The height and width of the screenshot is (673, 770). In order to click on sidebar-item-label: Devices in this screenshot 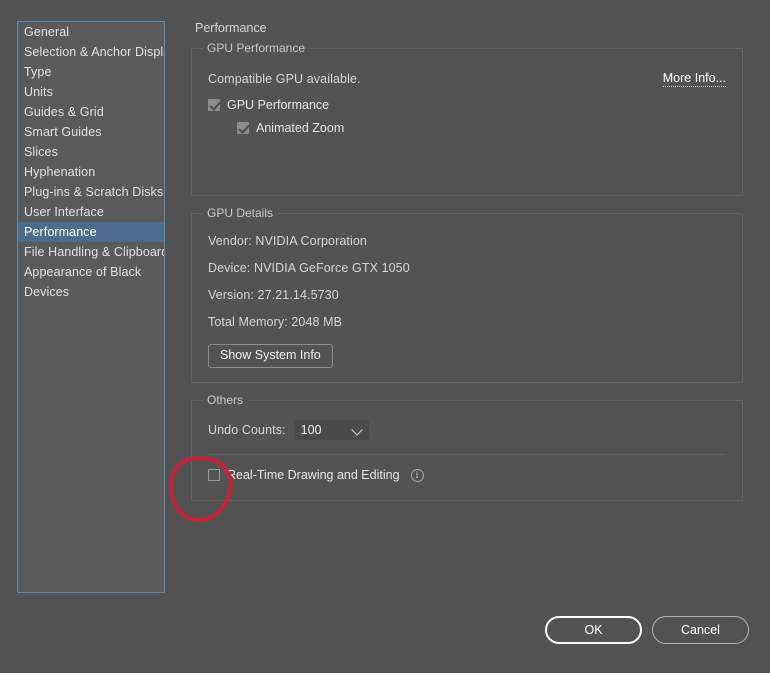, I will do `click(47, 292)`.